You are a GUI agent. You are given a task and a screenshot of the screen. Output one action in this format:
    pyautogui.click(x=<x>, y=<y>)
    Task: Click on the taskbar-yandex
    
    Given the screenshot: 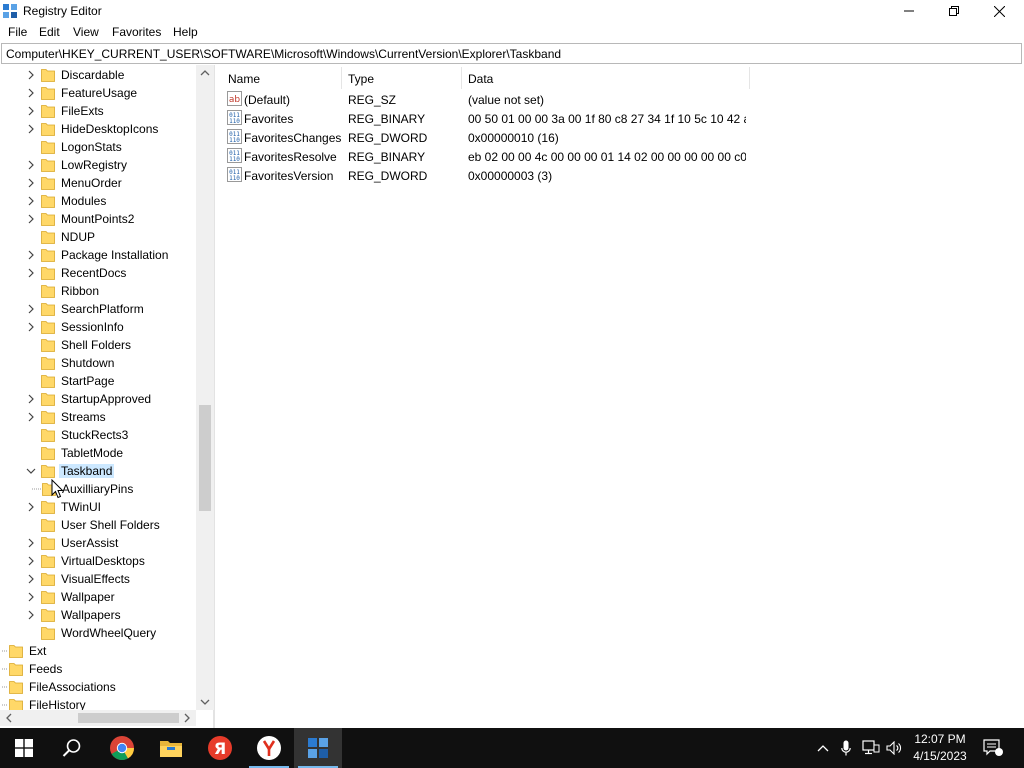 What is the action you would take?
    pyautogui.click(x=269, y=748)
    